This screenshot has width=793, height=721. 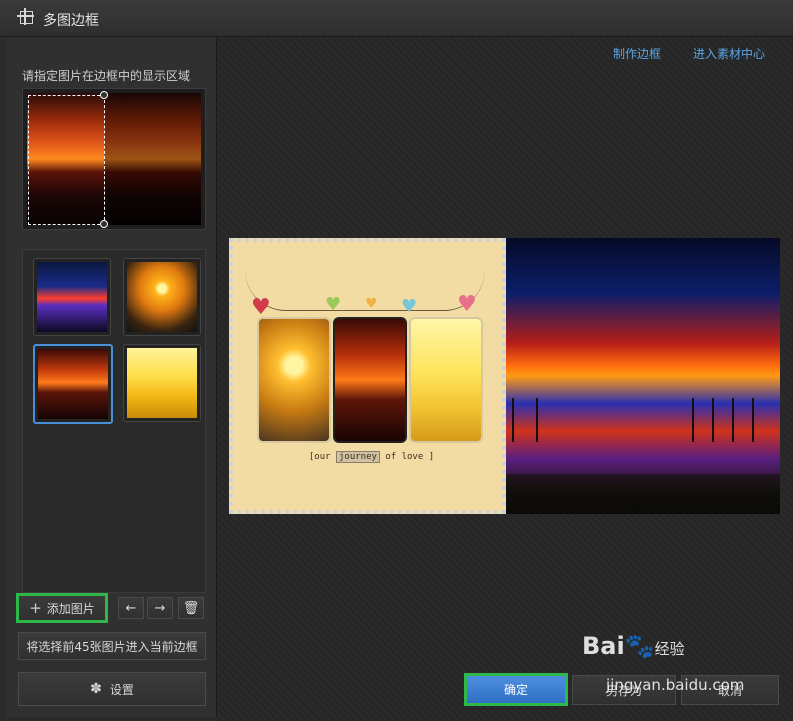 What do you see at coordinates (637, 53) in the screenshot?
I see `make-frame-link: 制作边框` at bounding box center [637, 53].